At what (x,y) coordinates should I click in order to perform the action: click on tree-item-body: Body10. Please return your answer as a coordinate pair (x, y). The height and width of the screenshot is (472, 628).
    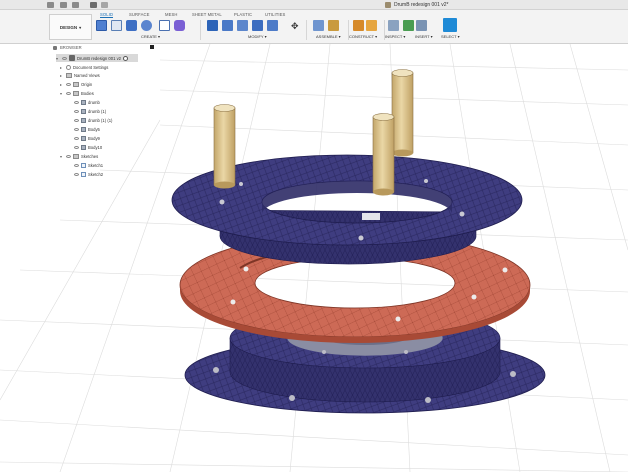
    Looking at the image, I should click on (88, 147).